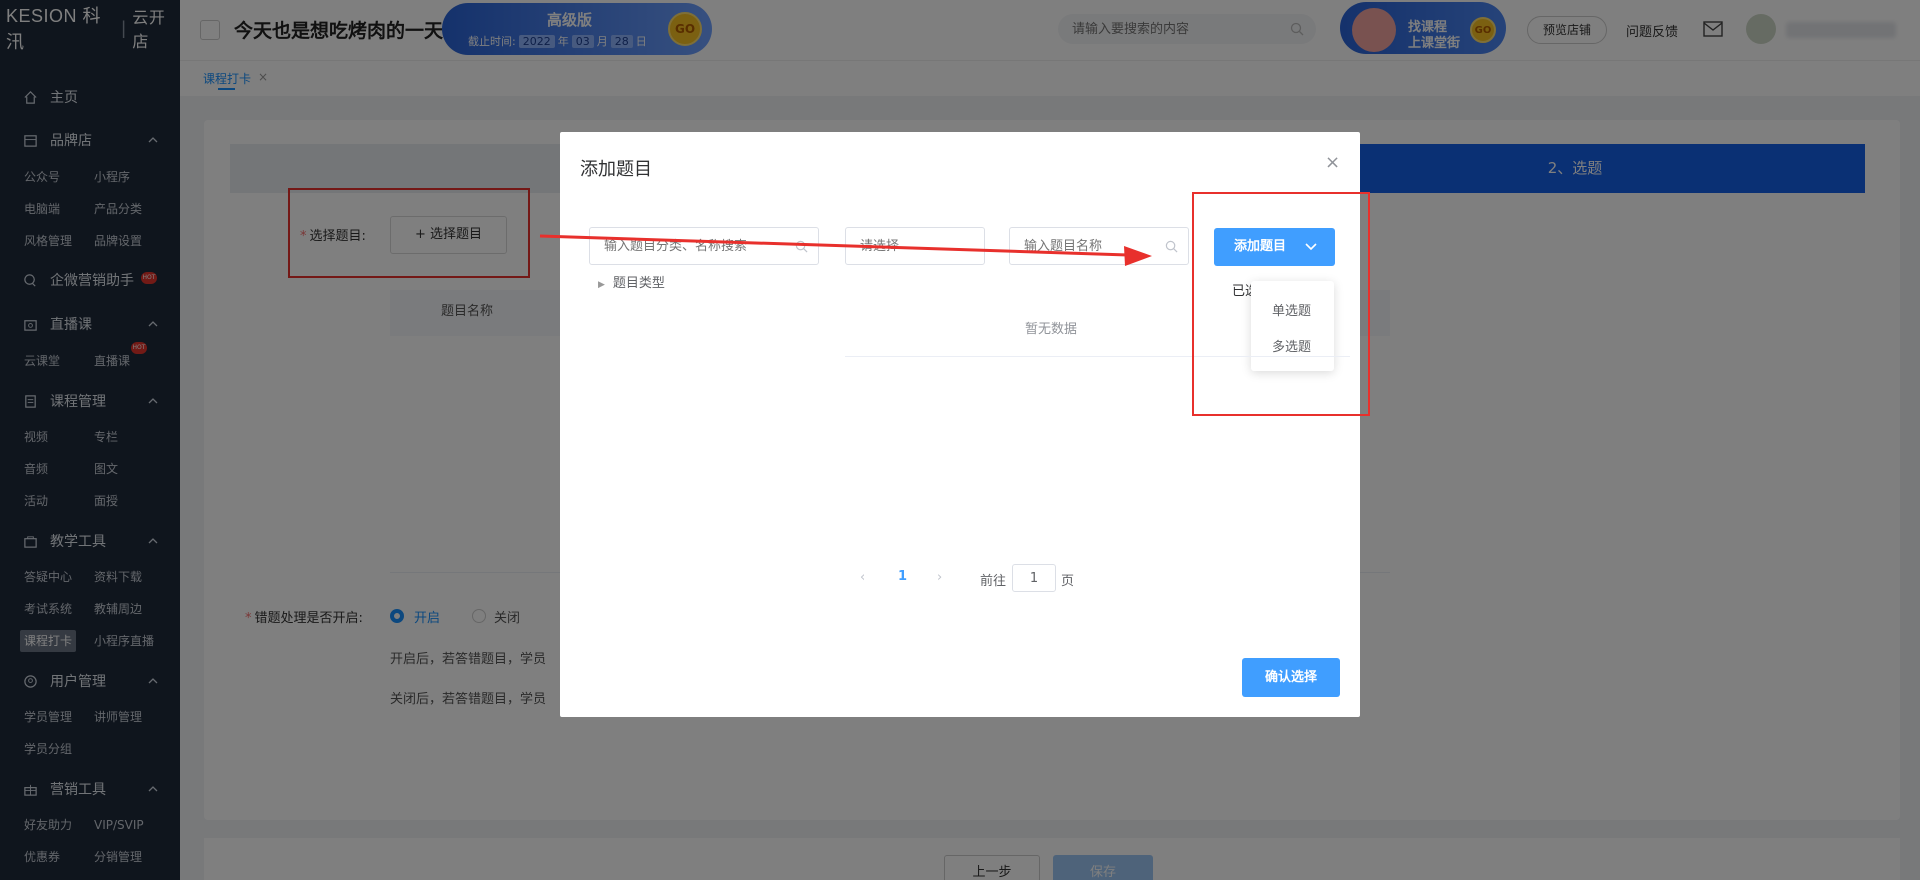 The height and width of the screenshot is (880, 1920). I want to click on goto-page-input, so click(1034, 578).